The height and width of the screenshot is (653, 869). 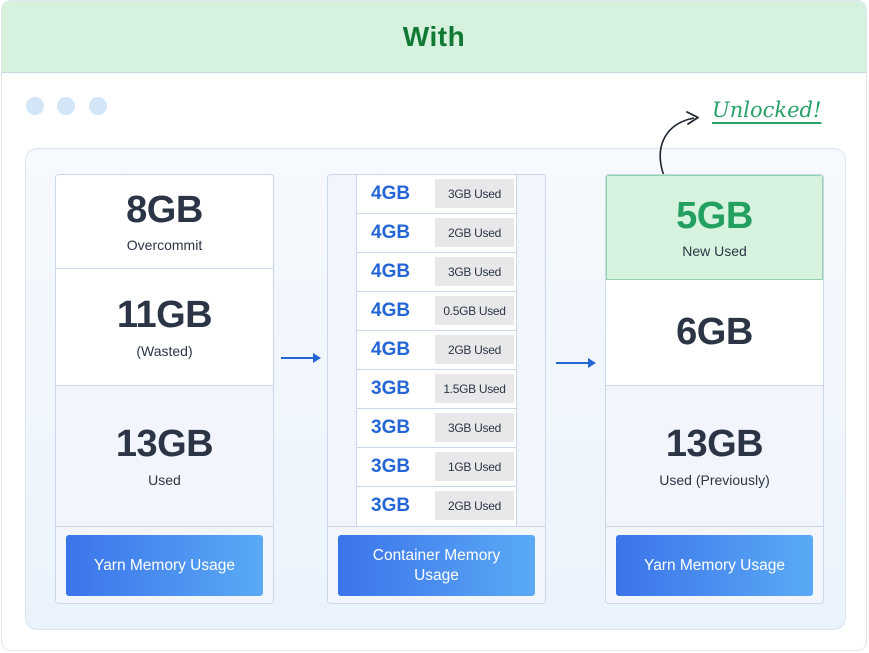 I want to click on previously-used-block: 13GB Used (Previously), so click(x=714, y=456).